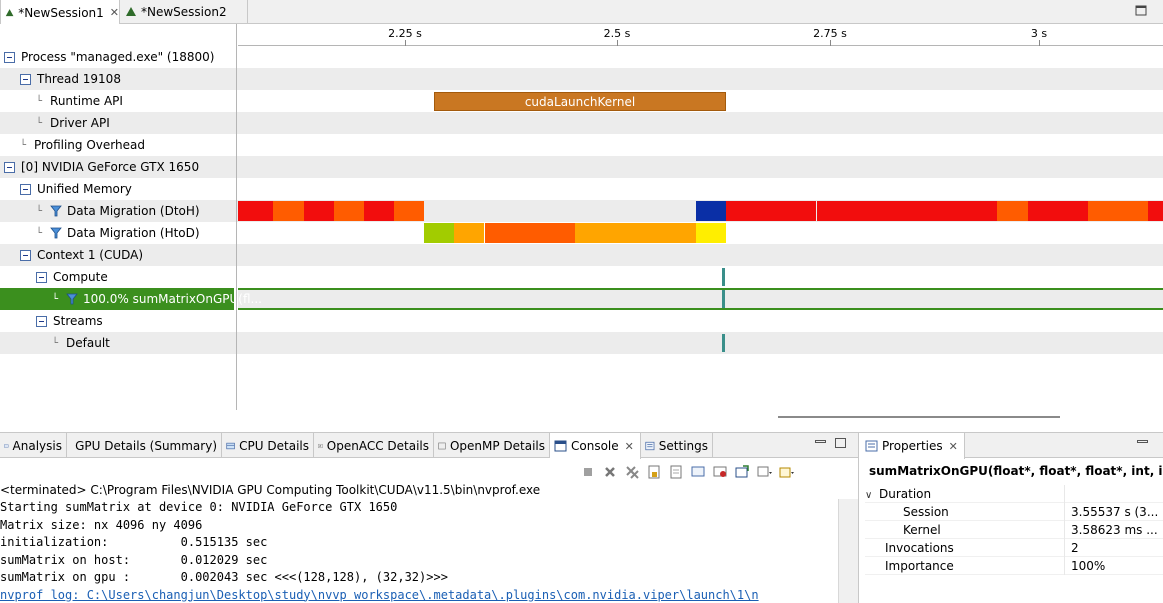  I want to click on display-selected-console-icon, so click(742, 472).